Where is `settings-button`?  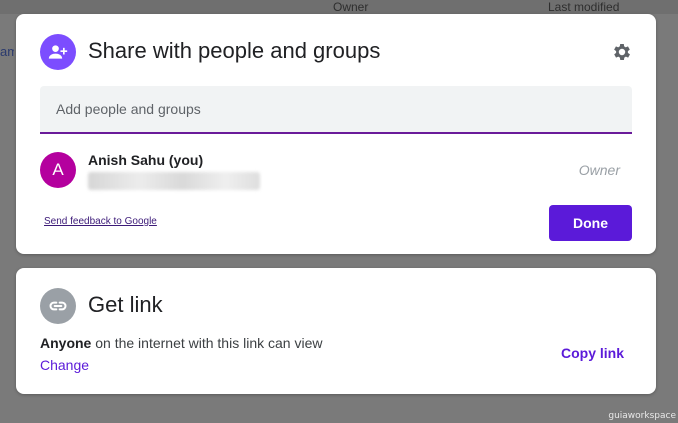 settings-button is located at coordinates (622, 52).